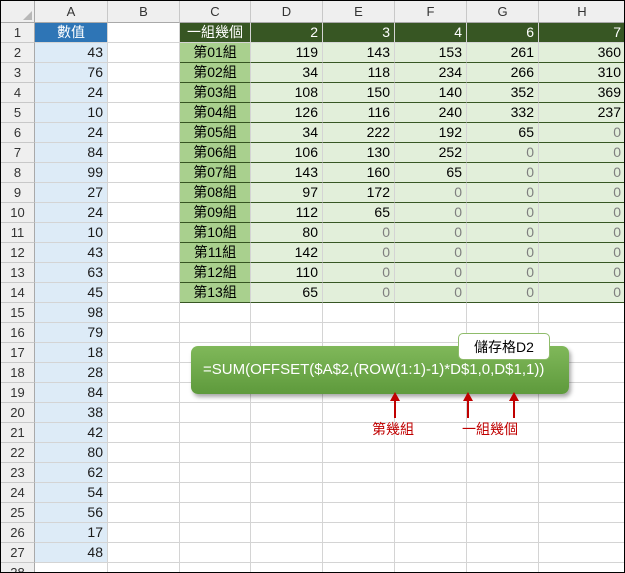 The image size is (625, 573). What do you see at coordinates (581, 513) in the screenshot?
I see `cell-h25` at bounding box center [581, 513].